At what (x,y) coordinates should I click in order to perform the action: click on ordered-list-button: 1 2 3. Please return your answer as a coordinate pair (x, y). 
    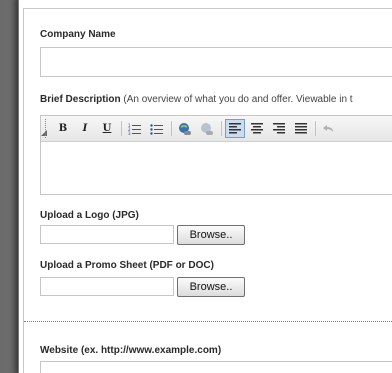
    Looking at the image, I should click on (135, 128).